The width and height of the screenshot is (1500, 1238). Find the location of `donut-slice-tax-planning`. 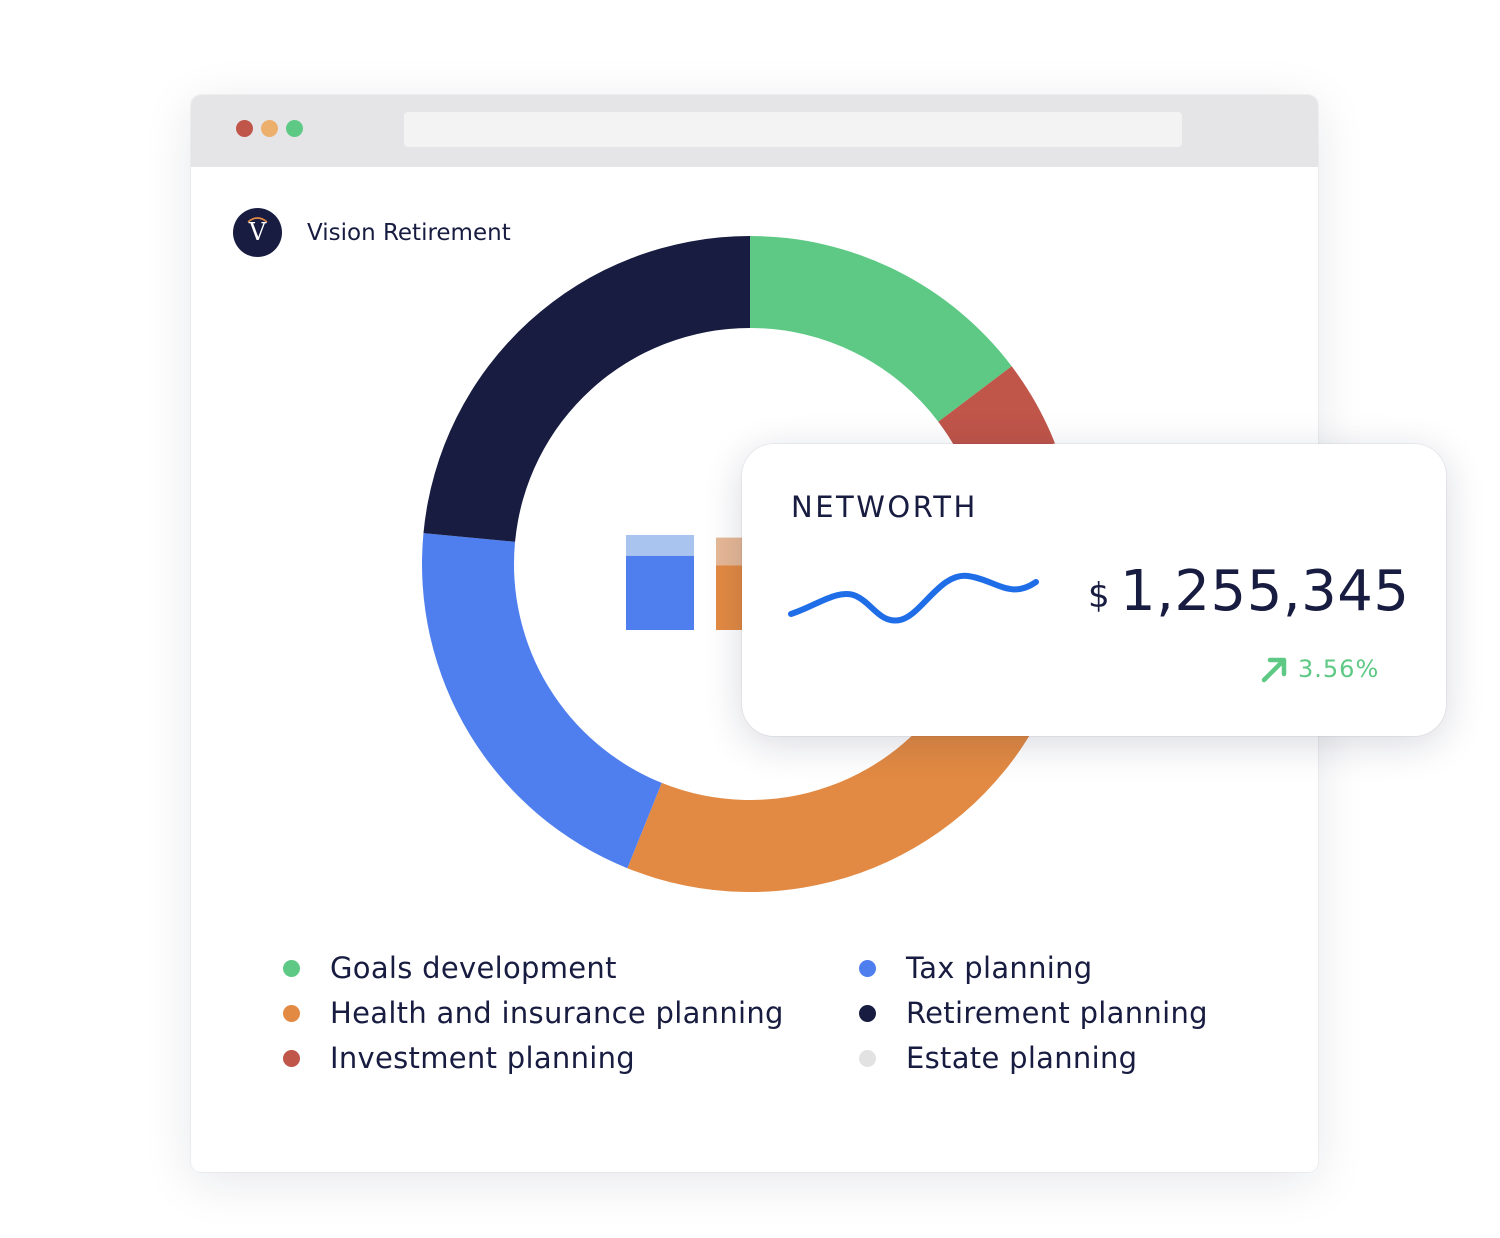

donut-slice-tax-planning is located at coordinates (542, 701).